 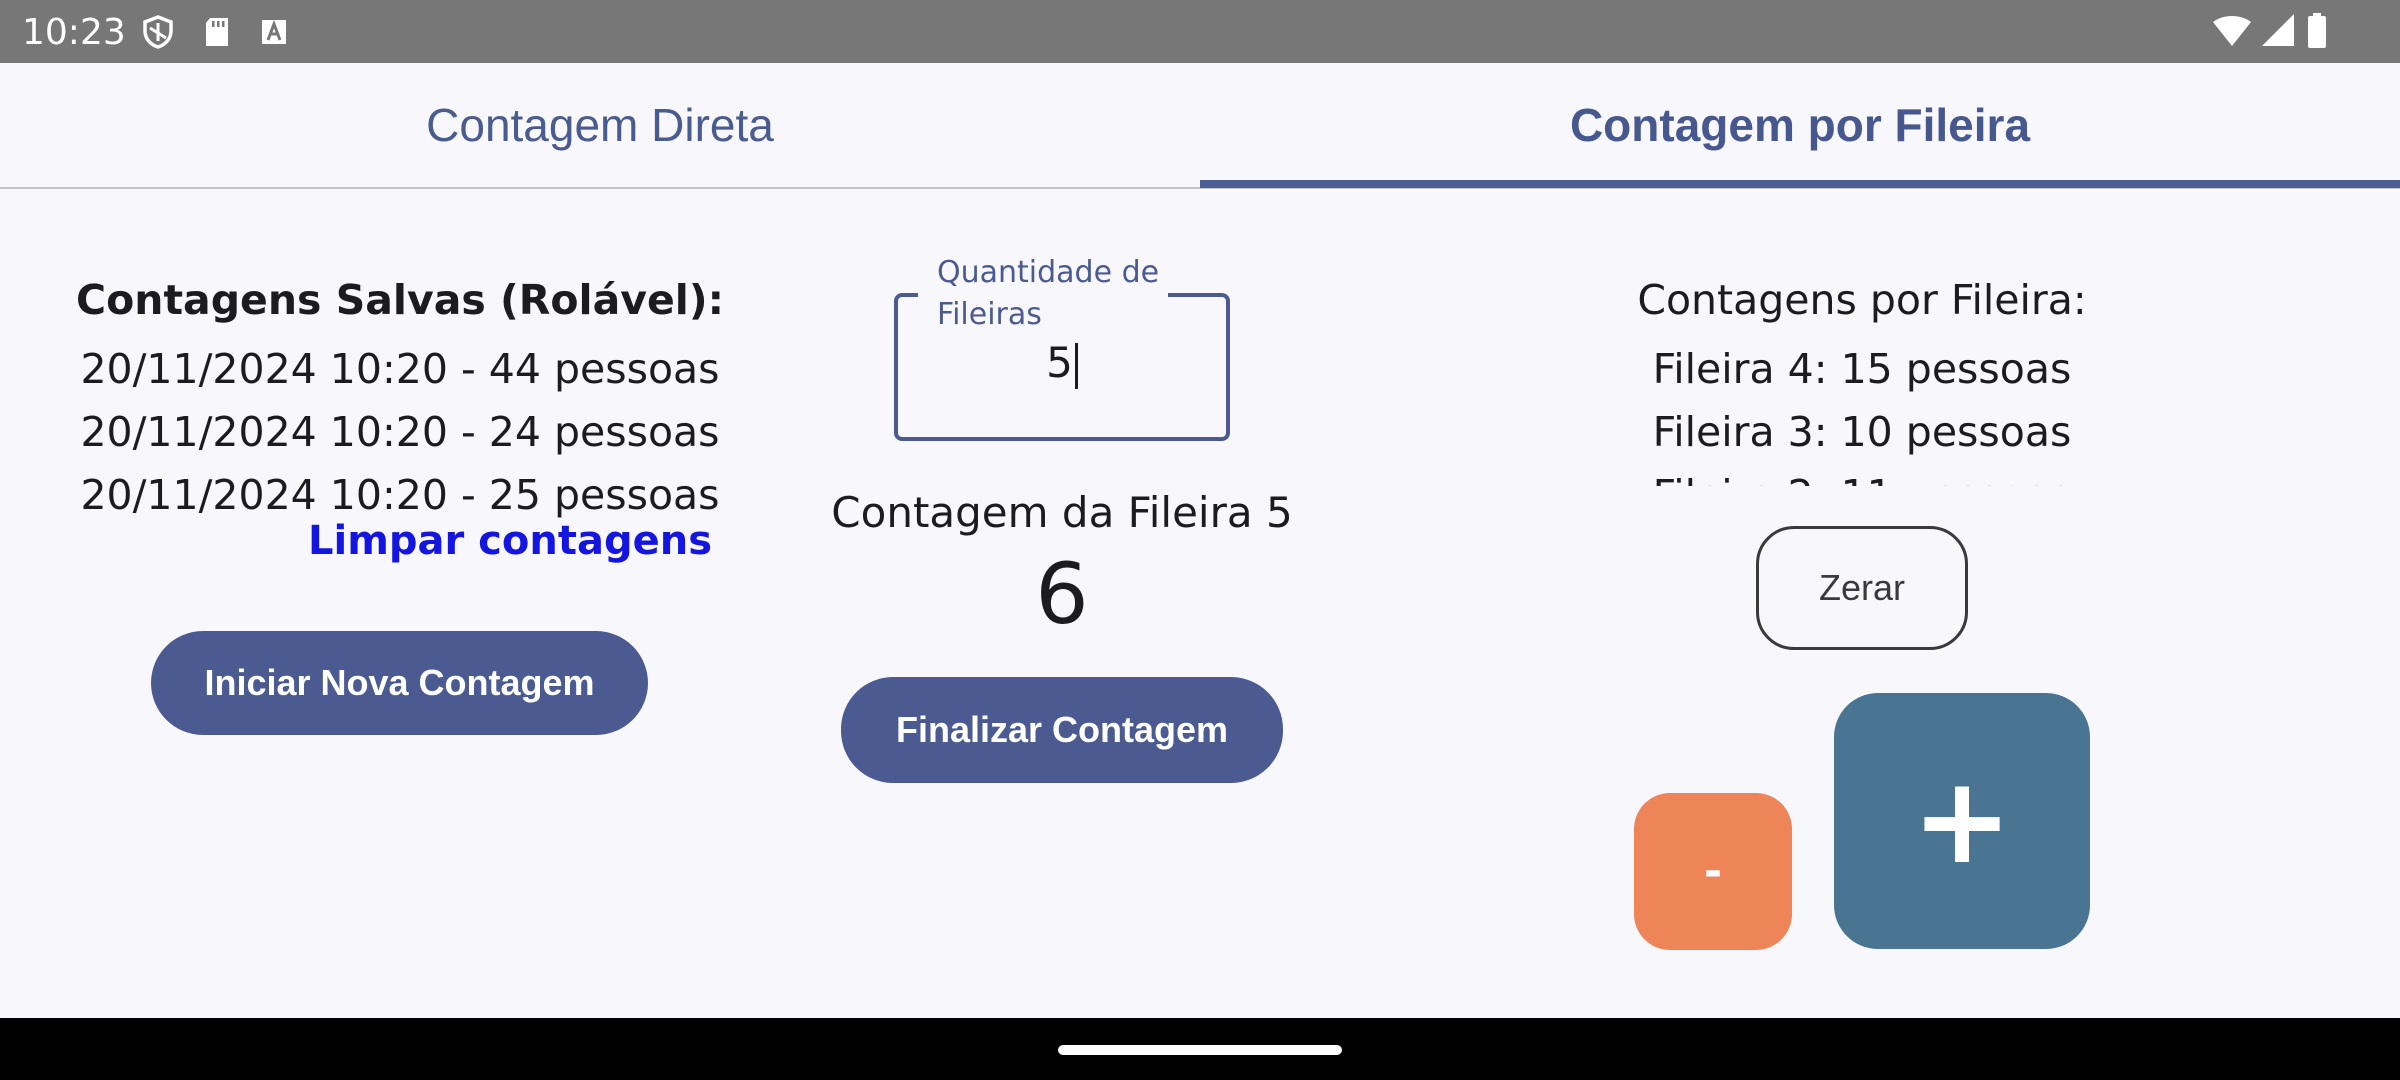 What do you see at coordinates (2317, 31) in the screenshot?
I see `battery-icon` at bounding box center [2317, 31].